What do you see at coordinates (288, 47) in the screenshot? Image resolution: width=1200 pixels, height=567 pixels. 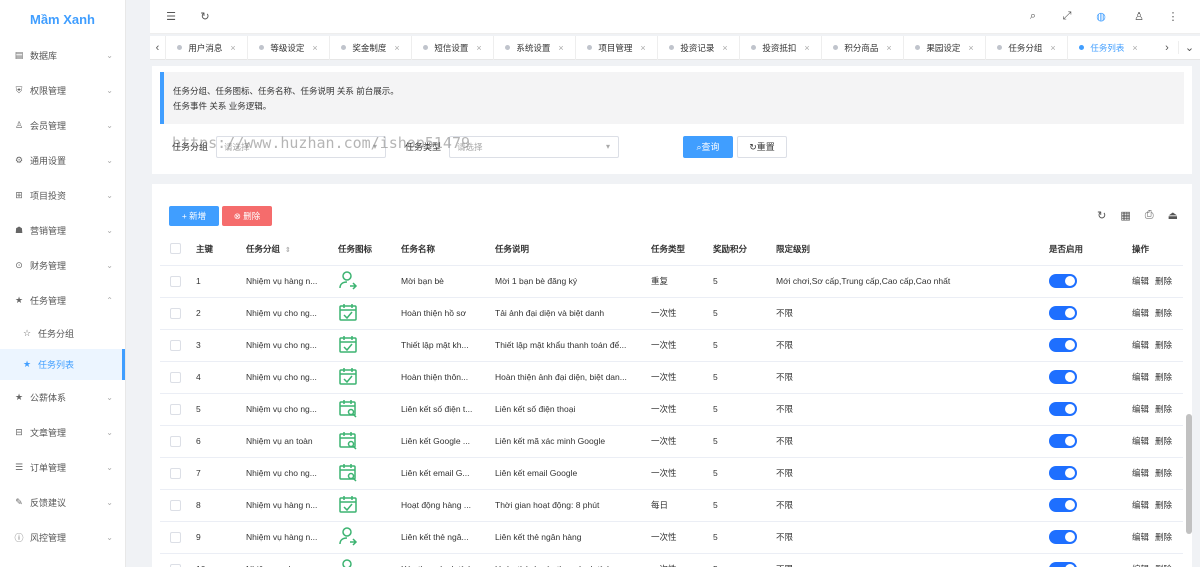 I see `tab-2: 等级设定 ×` at bounding box center [288, 47].